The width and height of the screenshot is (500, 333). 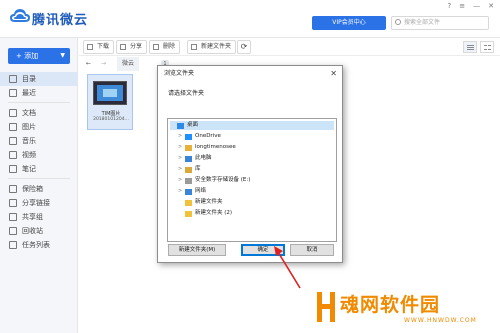 What do you see at coordinates (39, 155) in the screenshot?
I see `sidebar-item-1-3: 视频` at bounding box center [39, 155].